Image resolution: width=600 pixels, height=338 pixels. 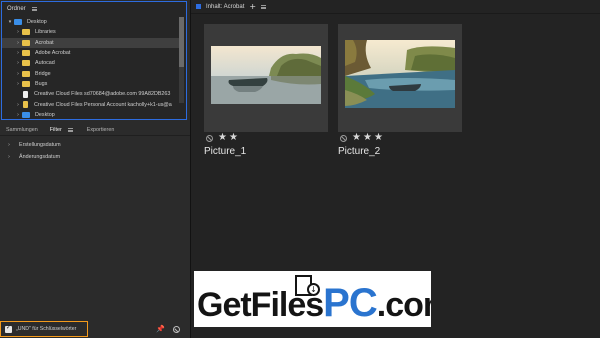 I want to click on clear-filter-icon, so click(x=176, y=329).